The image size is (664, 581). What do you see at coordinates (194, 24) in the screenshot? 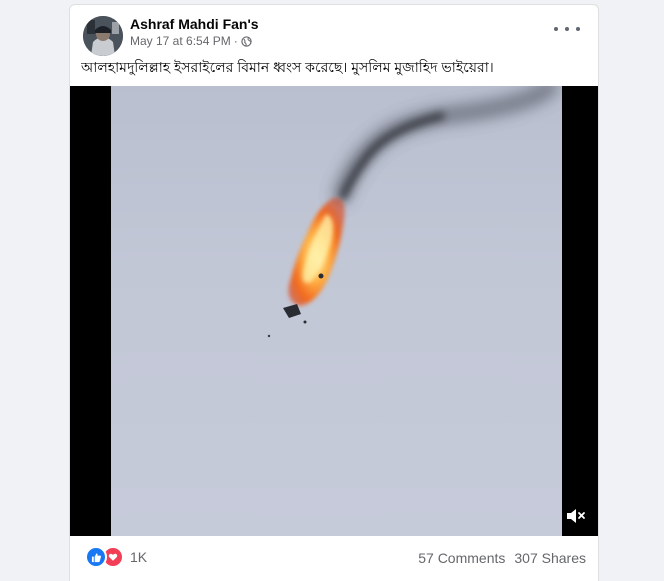
I see `author-name: Ashraf Mahdi Fan's` at bounding box center [194, 24].